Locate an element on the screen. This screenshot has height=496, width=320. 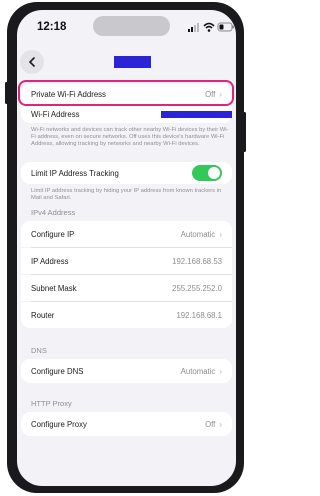
status-bar: 12:18 is located at coordinates (126, 27).